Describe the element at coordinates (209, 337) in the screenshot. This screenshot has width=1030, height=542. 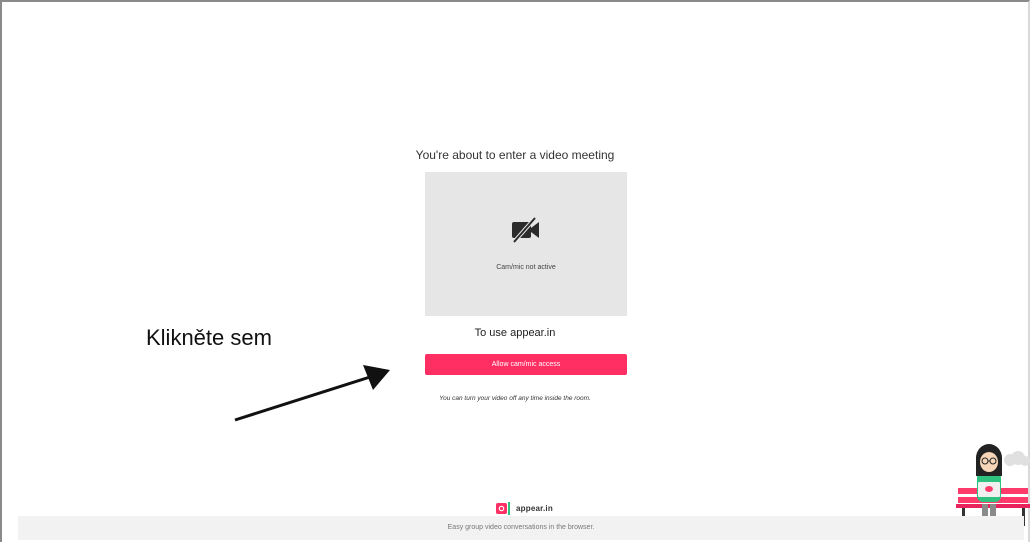
I see `annotation-label: Klikněte sem` at that location.